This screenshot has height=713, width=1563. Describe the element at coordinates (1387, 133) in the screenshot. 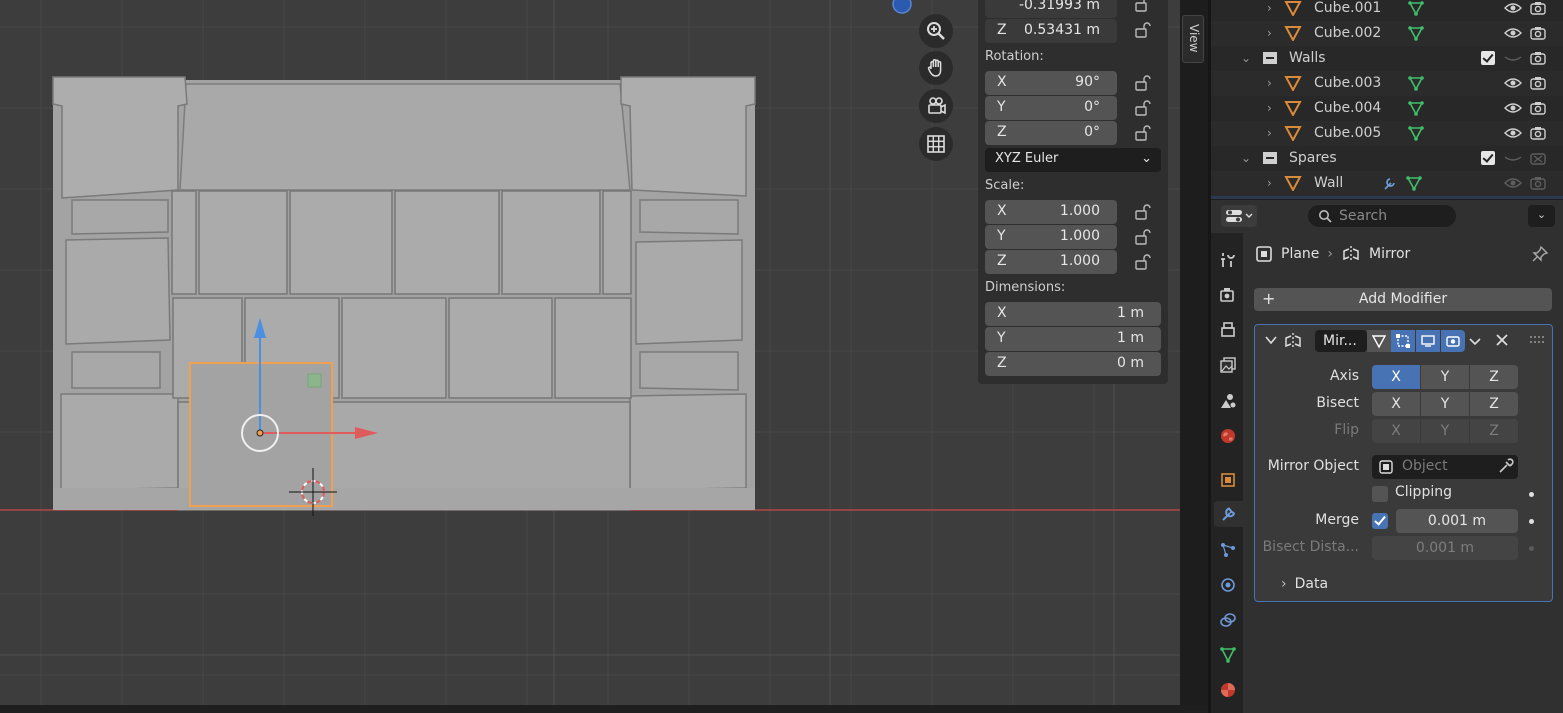

I see `list-item: › Cube.005` at that location.